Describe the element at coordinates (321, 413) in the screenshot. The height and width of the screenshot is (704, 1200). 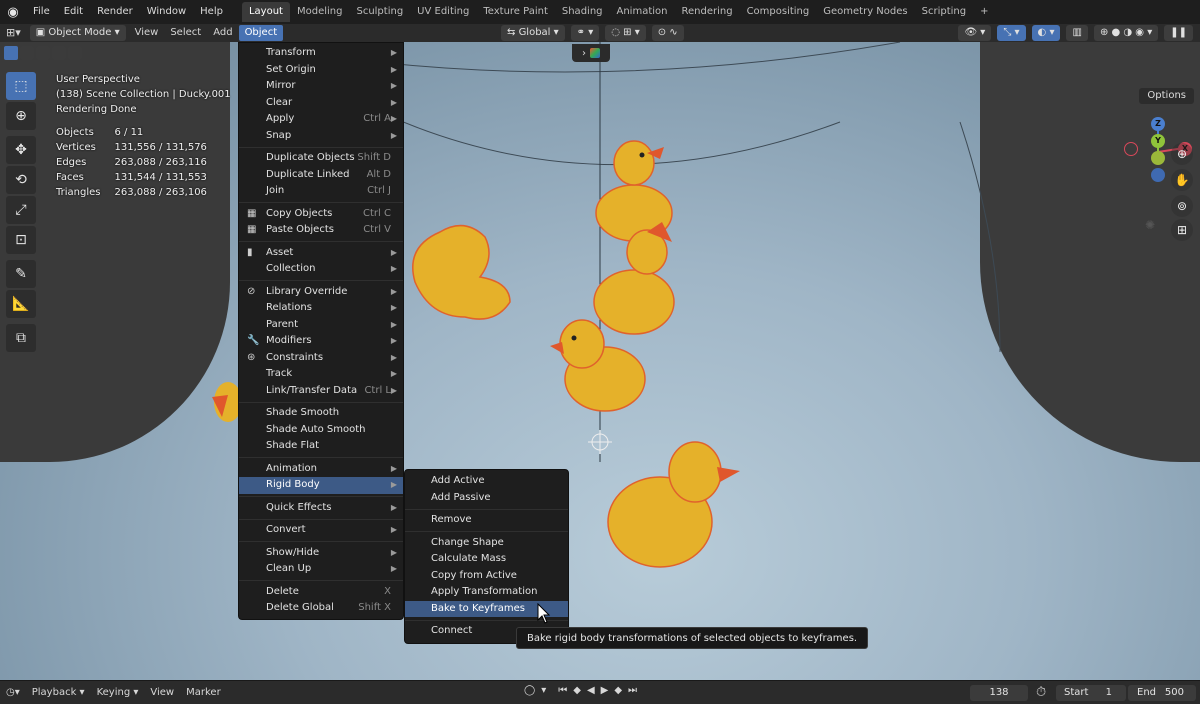
I see `menu-item-shade-smooth: Shade Smooth` at that location.